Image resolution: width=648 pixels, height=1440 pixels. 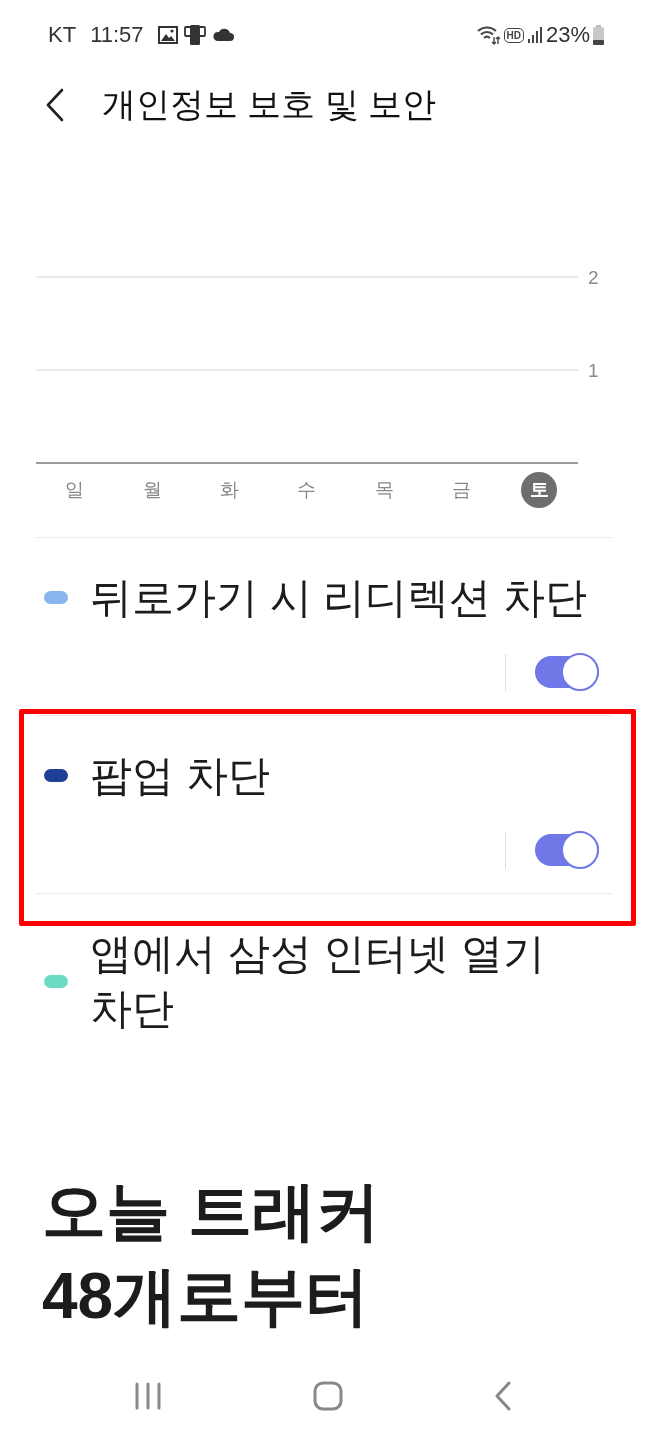 What do you see at coordinates (180, 776) in the screenshot?
I see `setting-title: 팝업 차단` at bounding box center [180, 776].